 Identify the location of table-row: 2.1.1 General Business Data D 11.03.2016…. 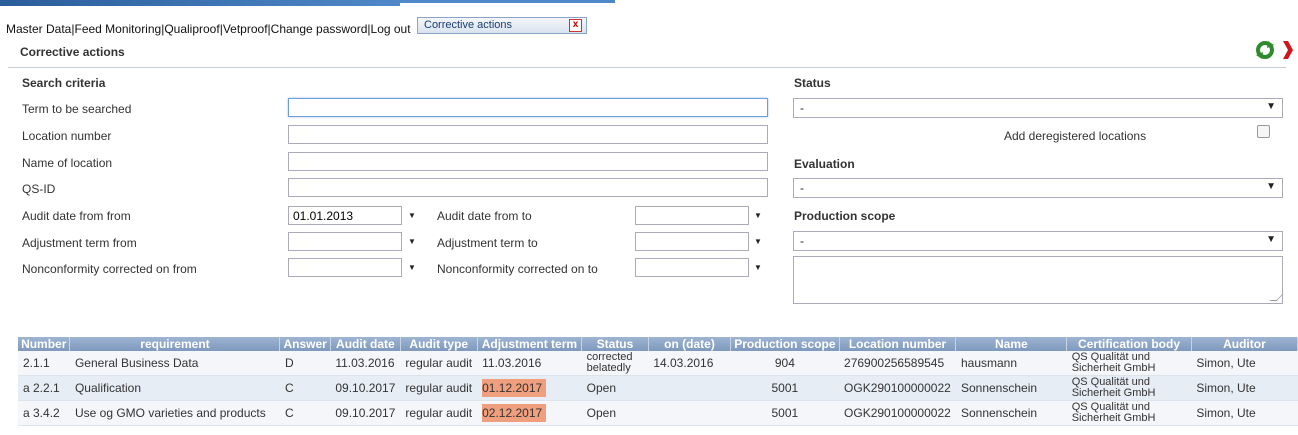
(658, 363).